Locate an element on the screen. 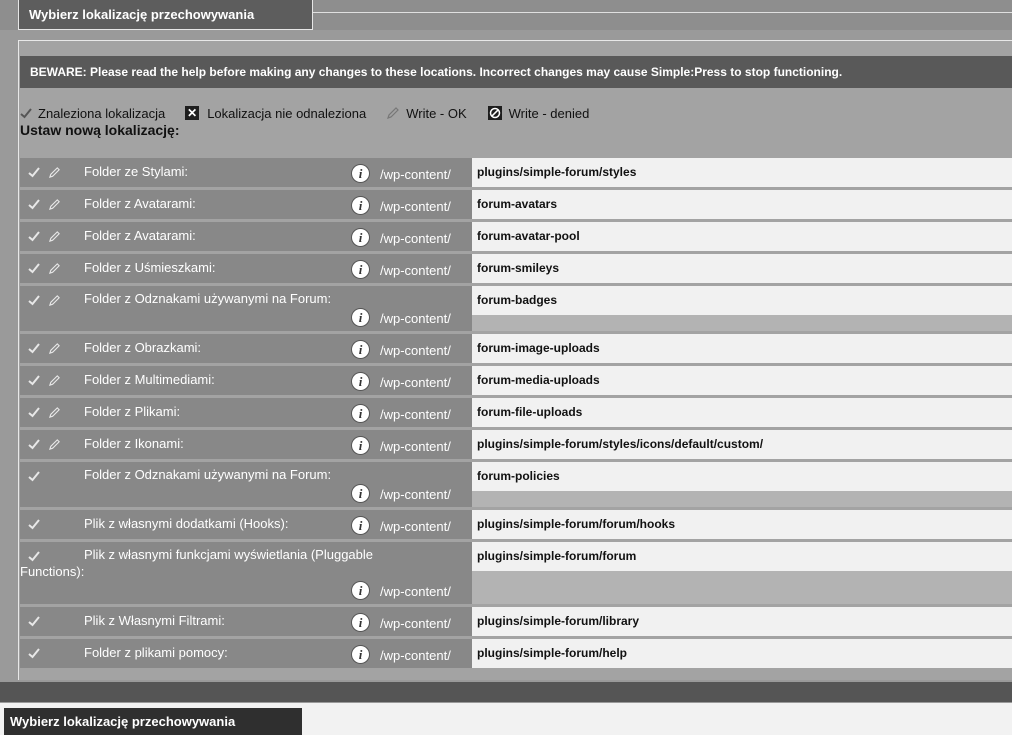  location-path-input: plugins/simple-forum/help is located at coordinates (742, 653).